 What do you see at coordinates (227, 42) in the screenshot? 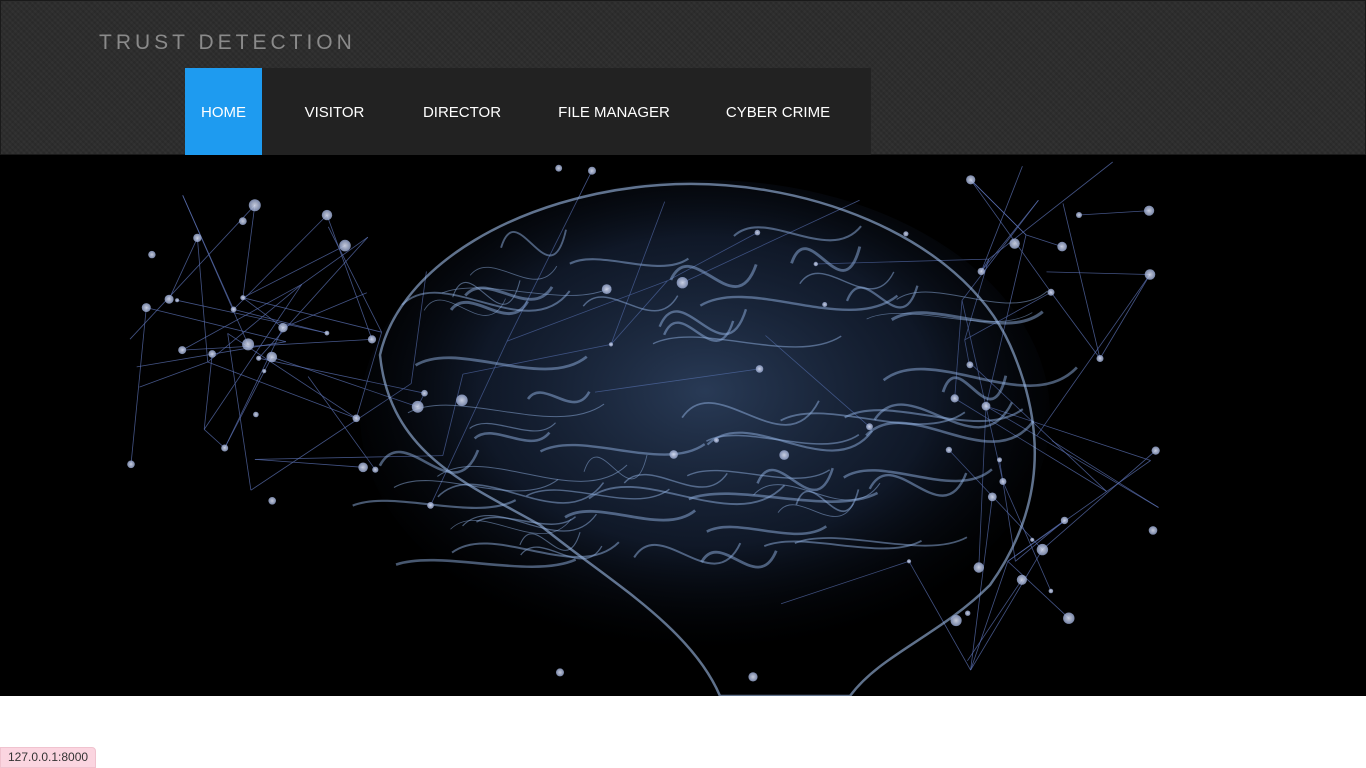
I see `site-title: TRUST DETECTION` at bounding box center [227, 42].